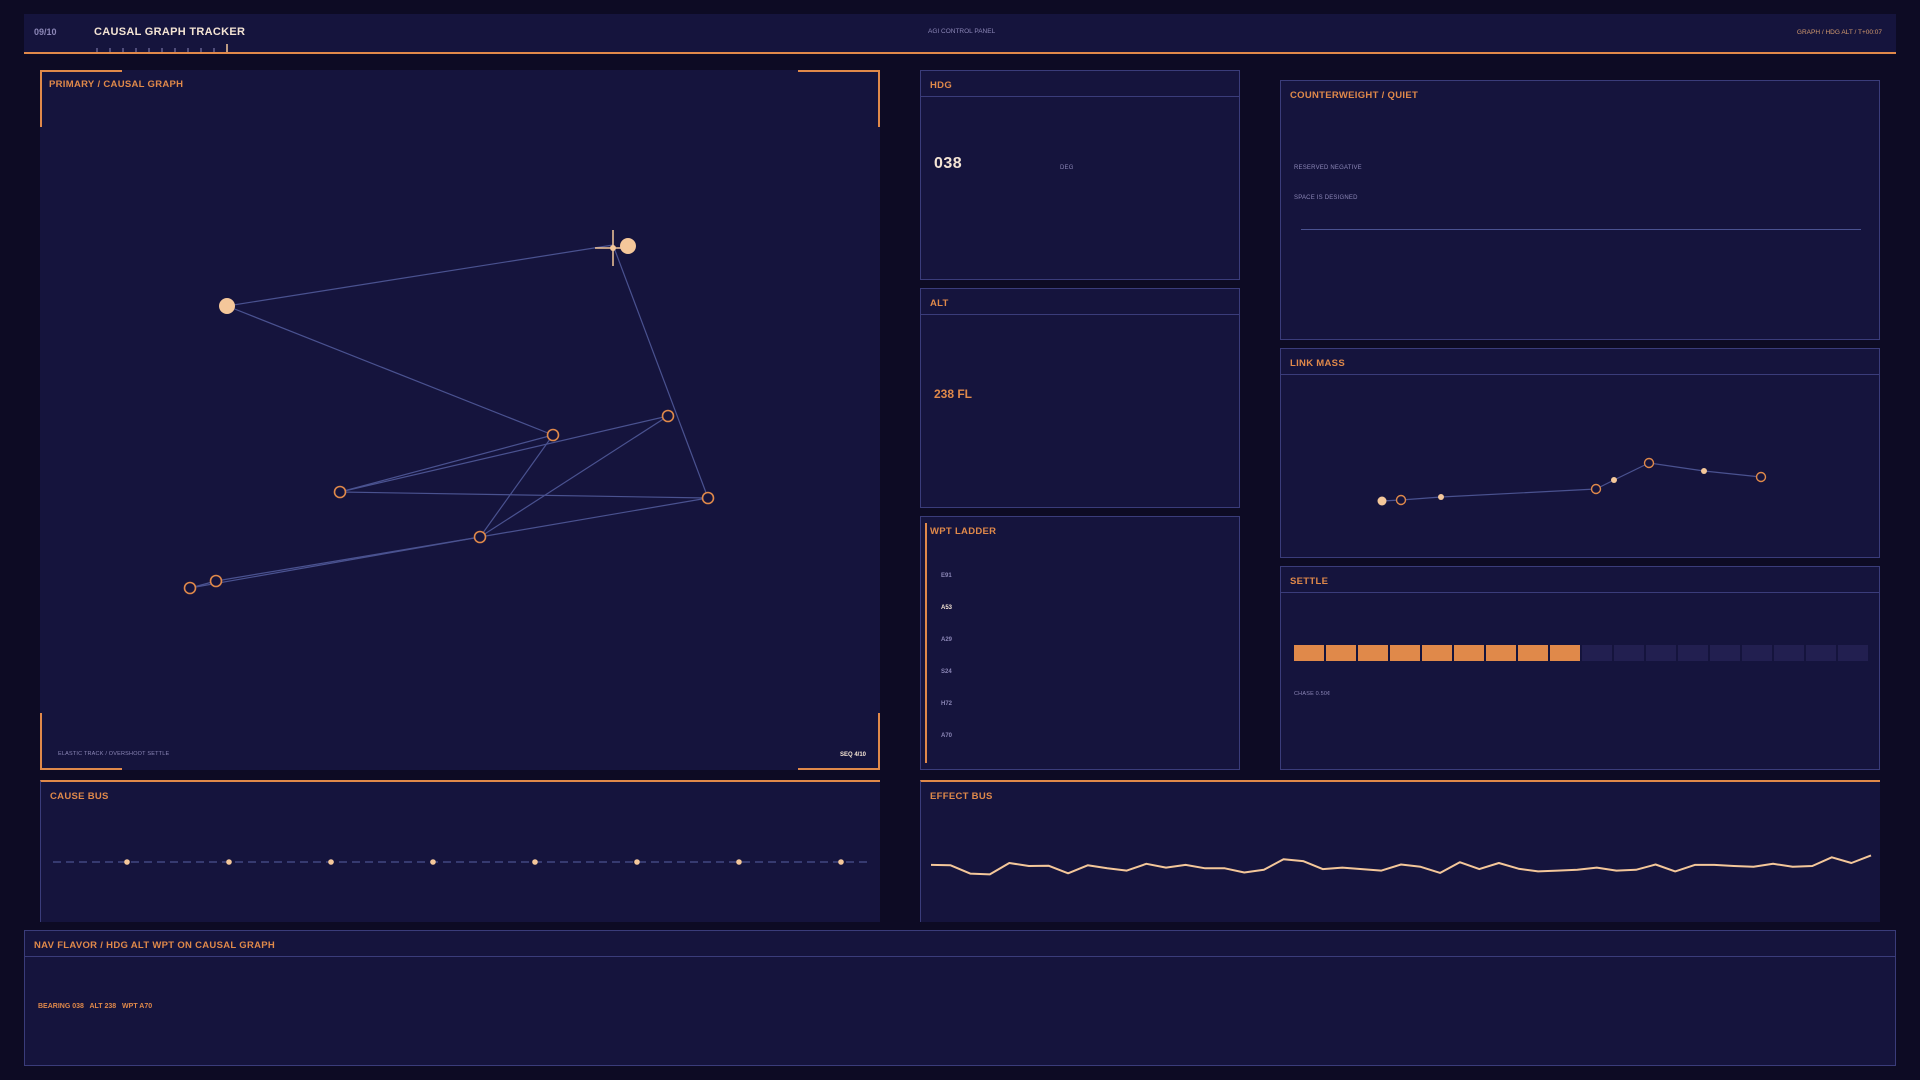 This screenshot has height=1080, width=1920. What do you see at coordinates (103, 1006) in the screenshot?
I see `nav-alt: ALT 238` at bounding box center [103, 1006].